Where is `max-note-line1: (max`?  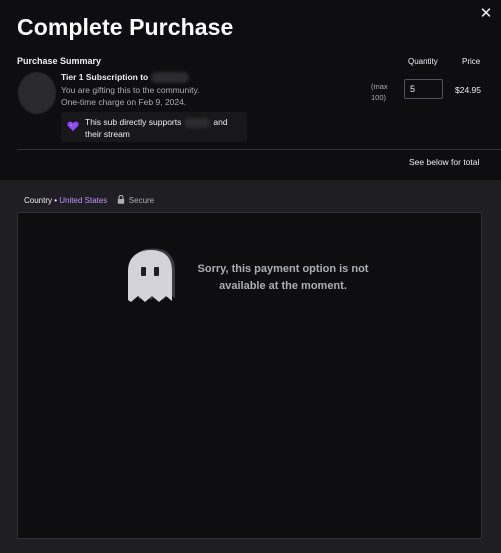
max-note-line1: (max is located at coordinates (379, 86).